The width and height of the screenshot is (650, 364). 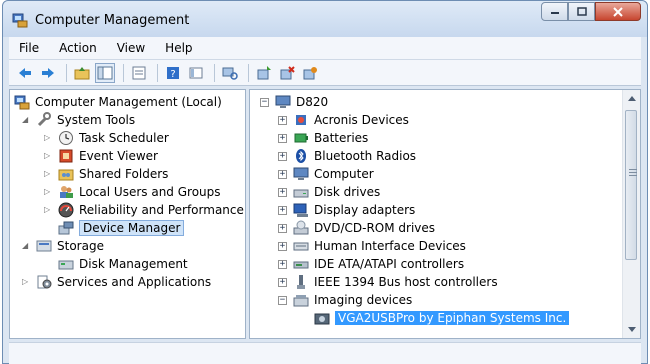 I want to click on device-category: + Human Interface Devices, so click(x=372, y=246).